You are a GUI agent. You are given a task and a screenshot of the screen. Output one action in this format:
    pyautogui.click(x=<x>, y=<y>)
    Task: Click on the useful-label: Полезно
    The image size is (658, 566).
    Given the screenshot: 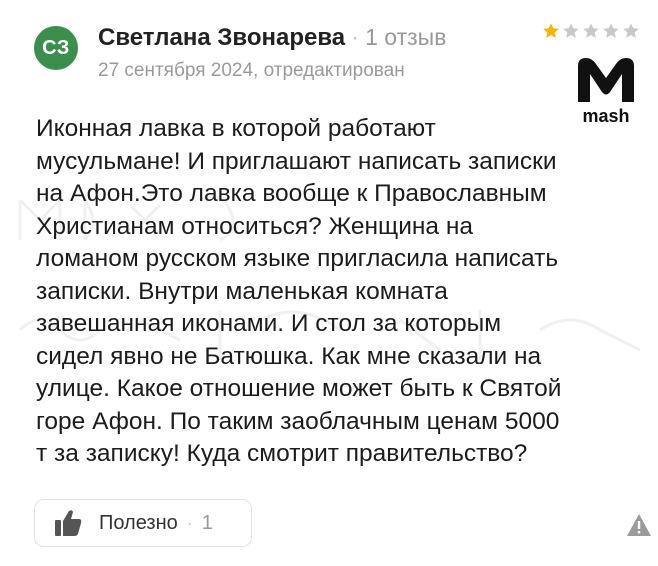 What is the action you would take?
    pyautogui.click(x=138, y=522)
    